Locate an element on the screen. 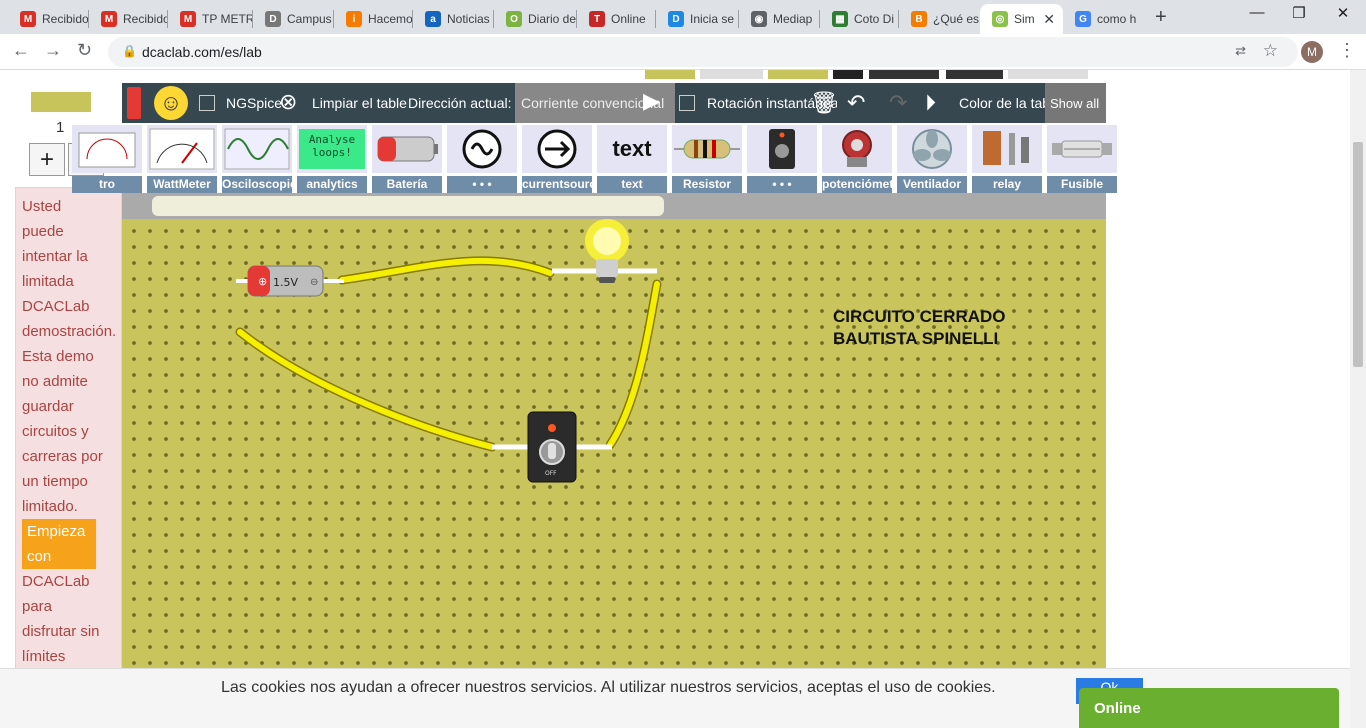 This screenshot has width=1366, height=728. scrollbar-thumb is located at coordinates (1358, 254).